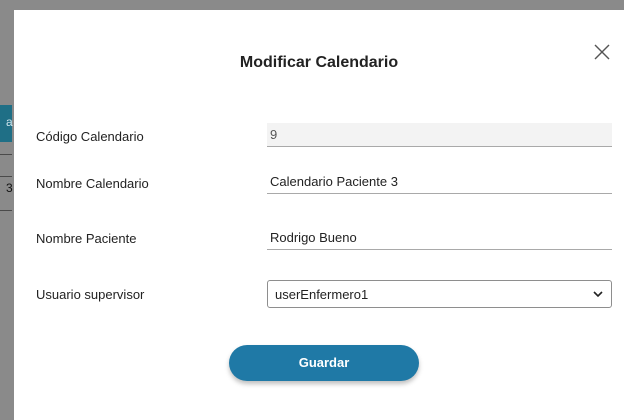 The image size is (624, 420). I want to click on background-table-cell: 3, so click(6, 187).